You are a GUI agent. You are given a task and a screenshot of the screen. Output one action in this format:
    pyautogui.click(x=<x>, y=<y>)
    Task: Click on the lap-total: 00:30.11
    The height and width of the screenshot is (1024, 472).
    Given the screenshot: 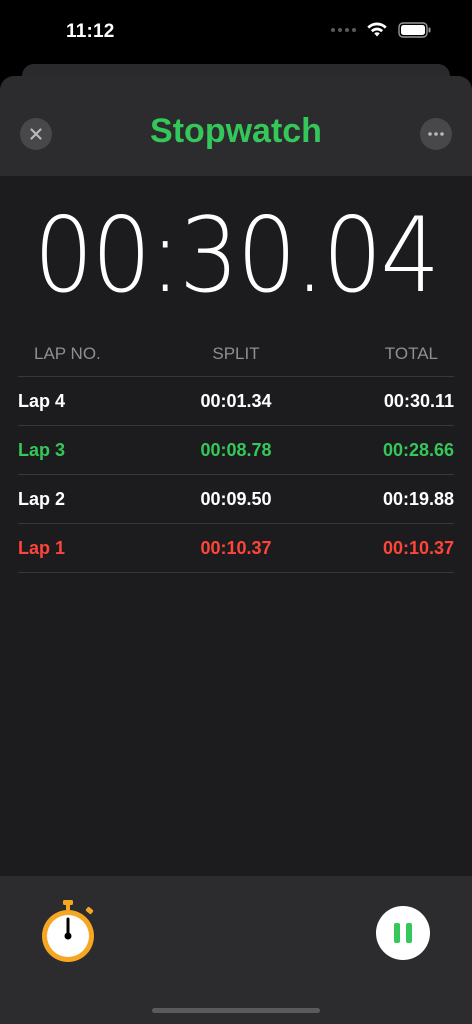 What is the action you would take?
    pyautogui.click(x=418, y=400)
    